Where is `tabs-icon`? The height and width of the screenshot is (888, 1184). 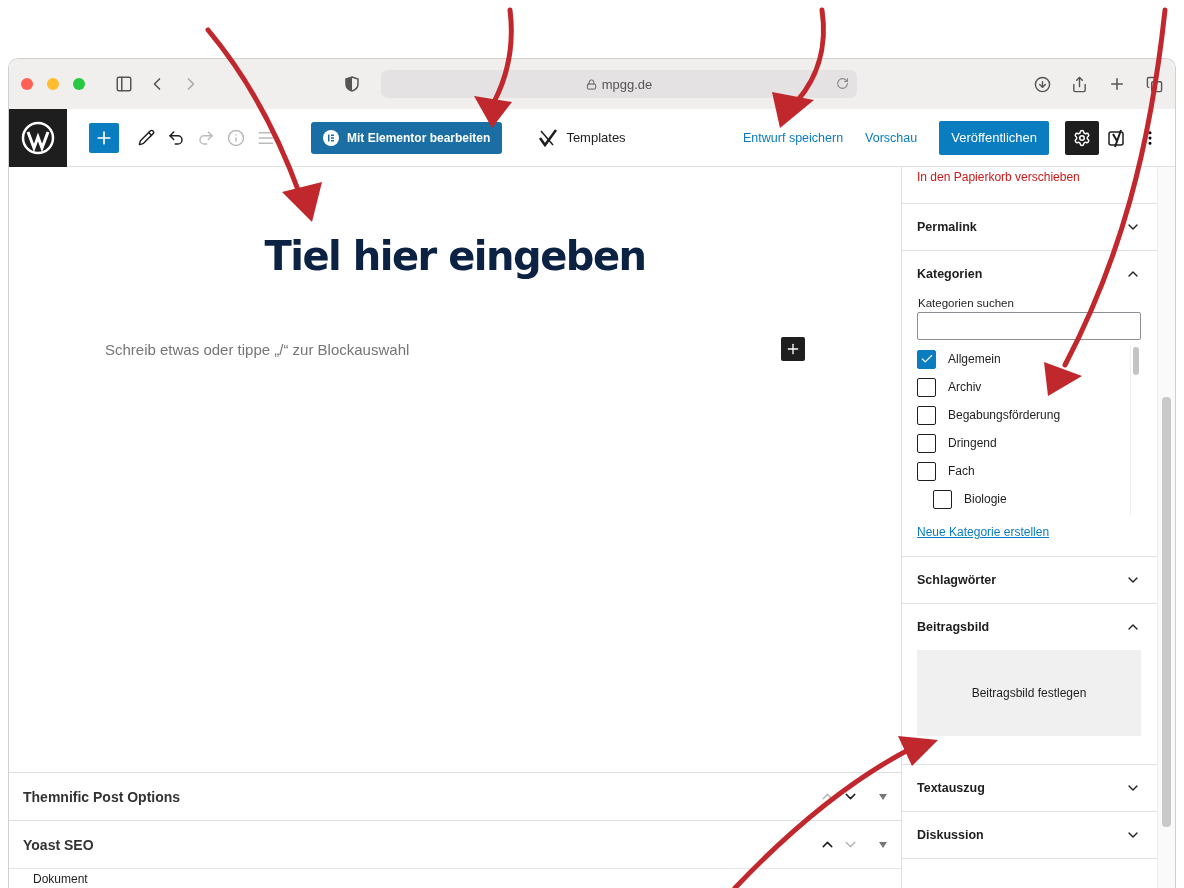 tabs-icon is located at coordinates (1154, 84).